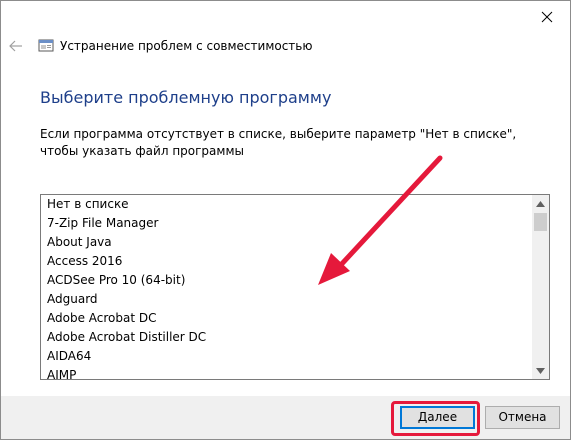 The width and height of the screenshot is (571, 440). Describe the element at coordinates (286, 356) in the screenshot. I see `program-list-item: AIDA64` at that location.